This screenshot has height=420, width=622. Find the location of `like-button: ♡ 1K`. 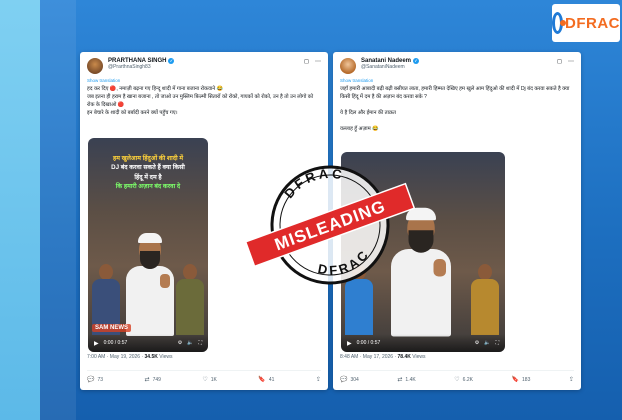

like-button: ♡ 1K is located at coordinates (209, 380).